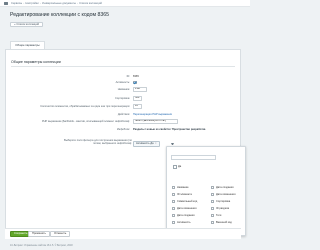 The width and height of the screenshot is (320, 250). I want to click on filter-chip: Активность Да ×, so click(146, 144).